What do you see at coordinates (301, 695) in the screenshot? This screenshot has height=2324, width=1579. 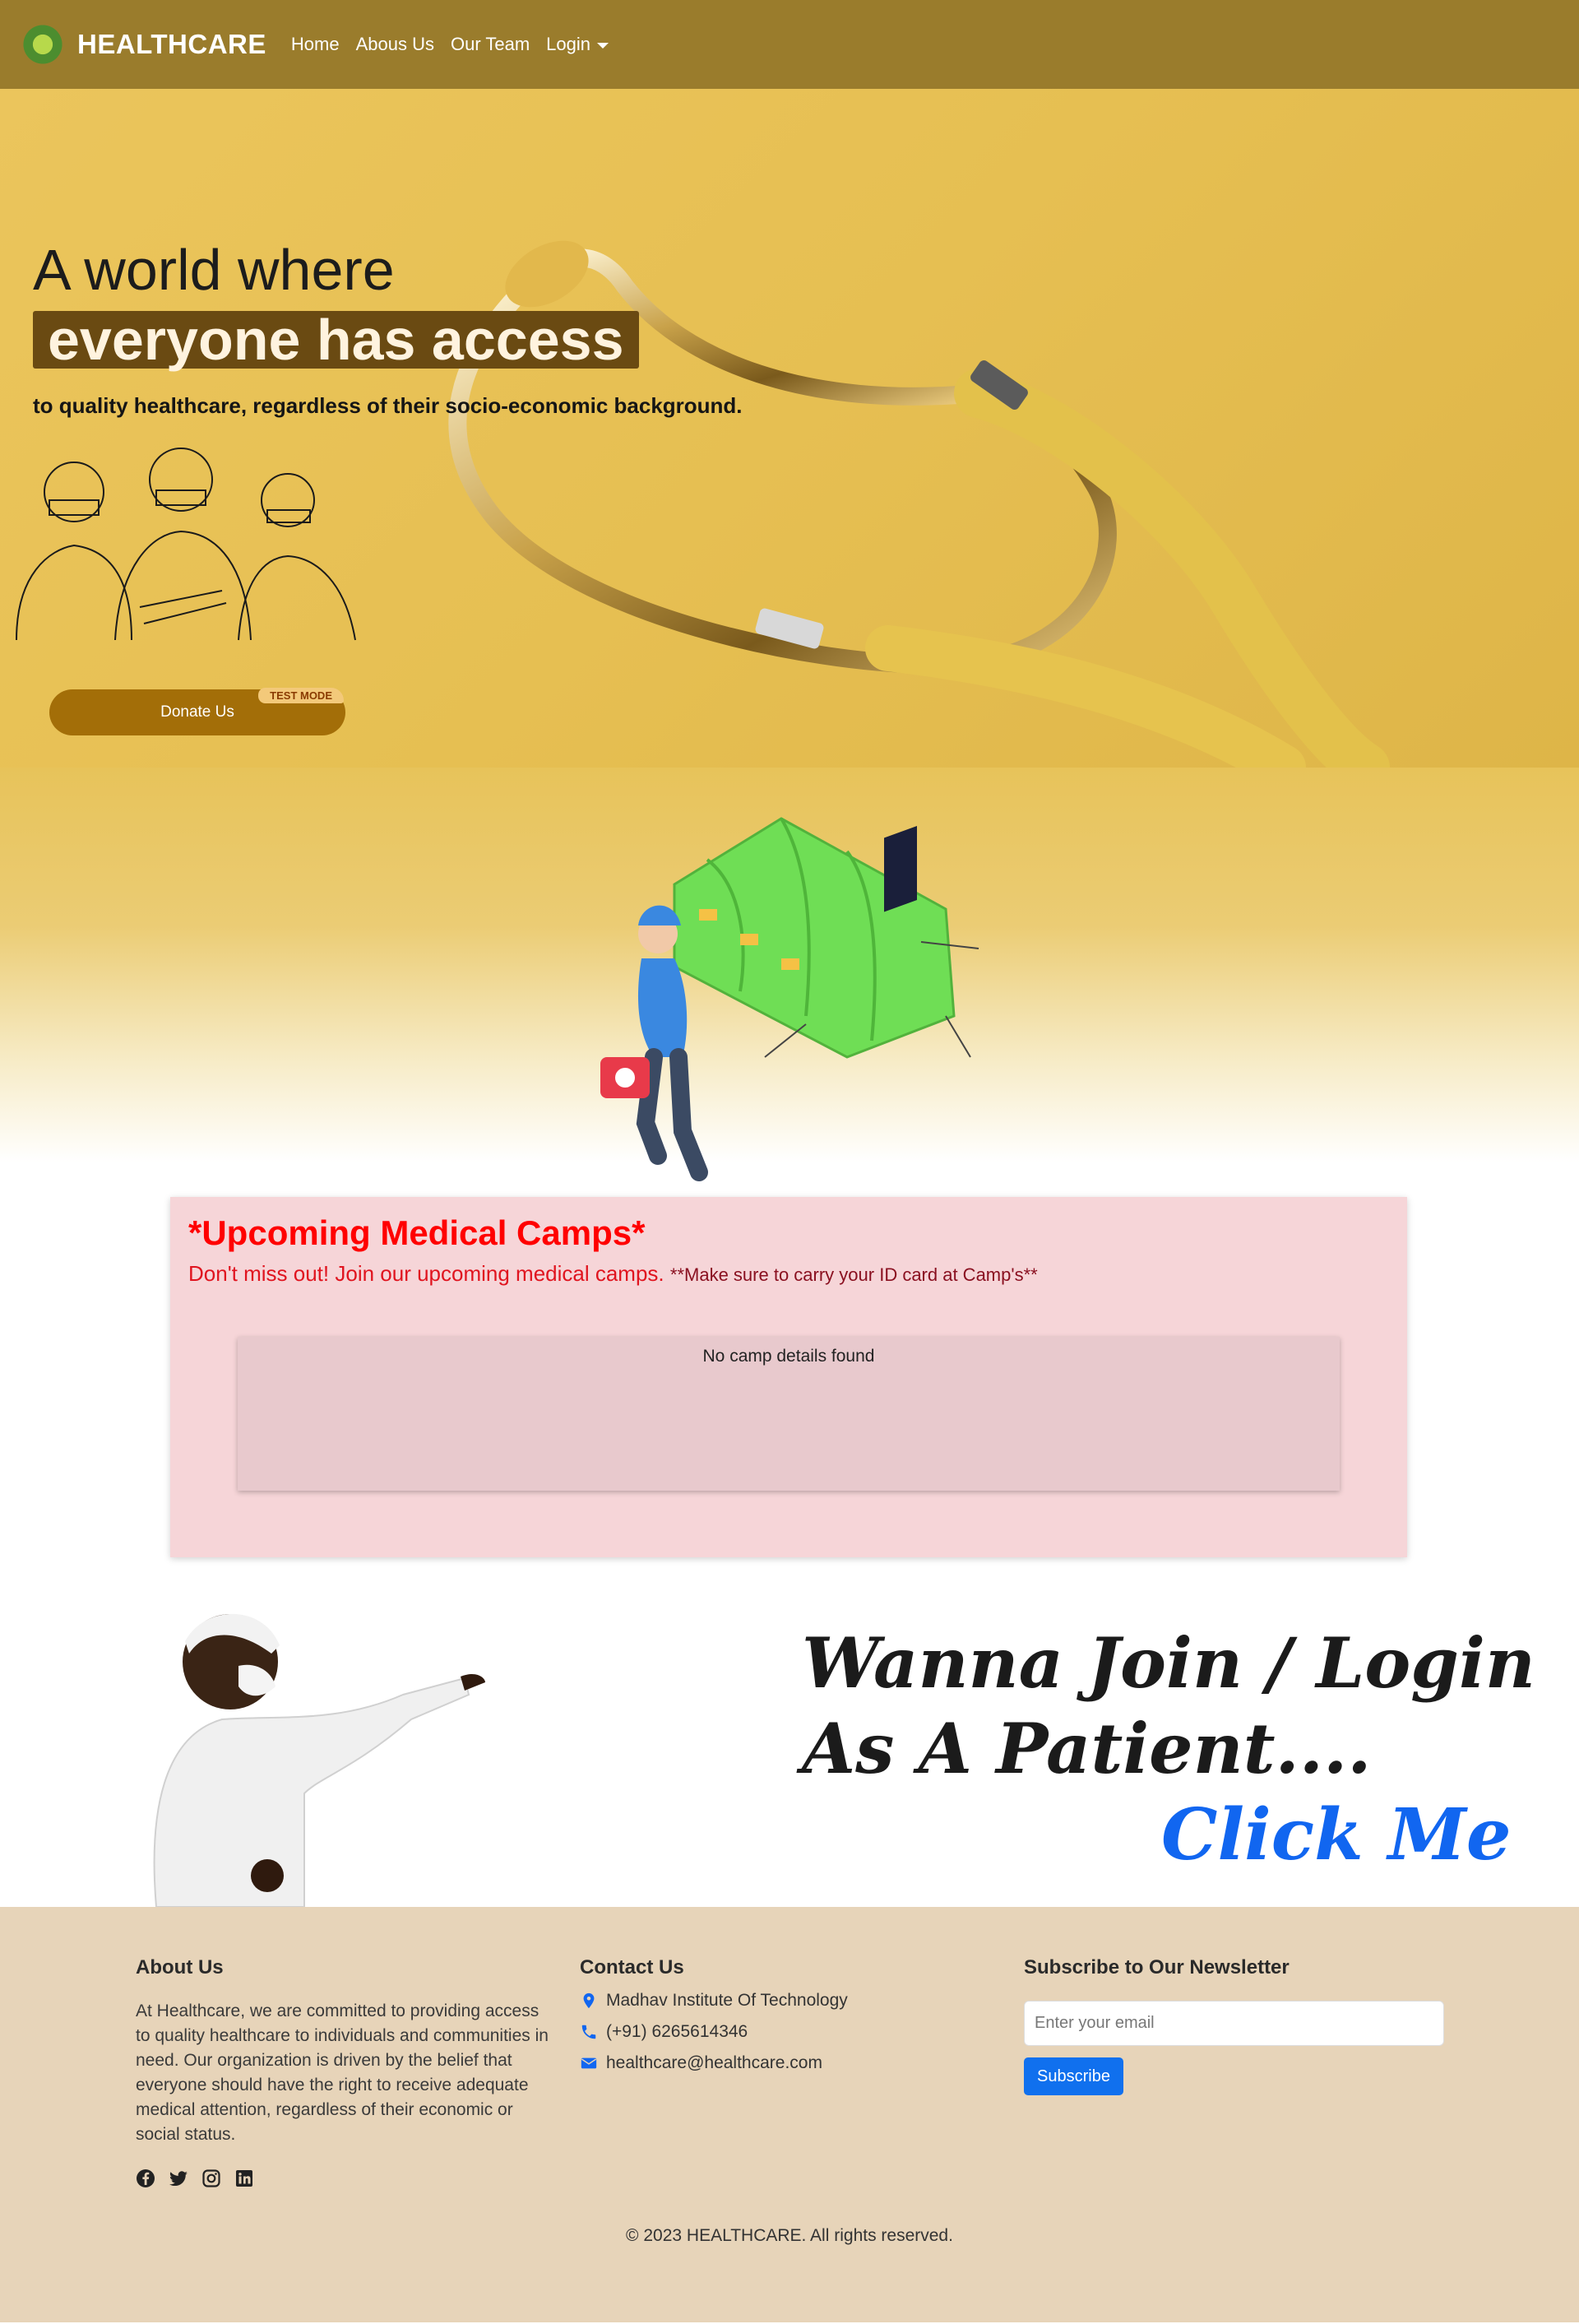 I see `test-mode-badge: TEST MODE` at bounding box center [301, 695].